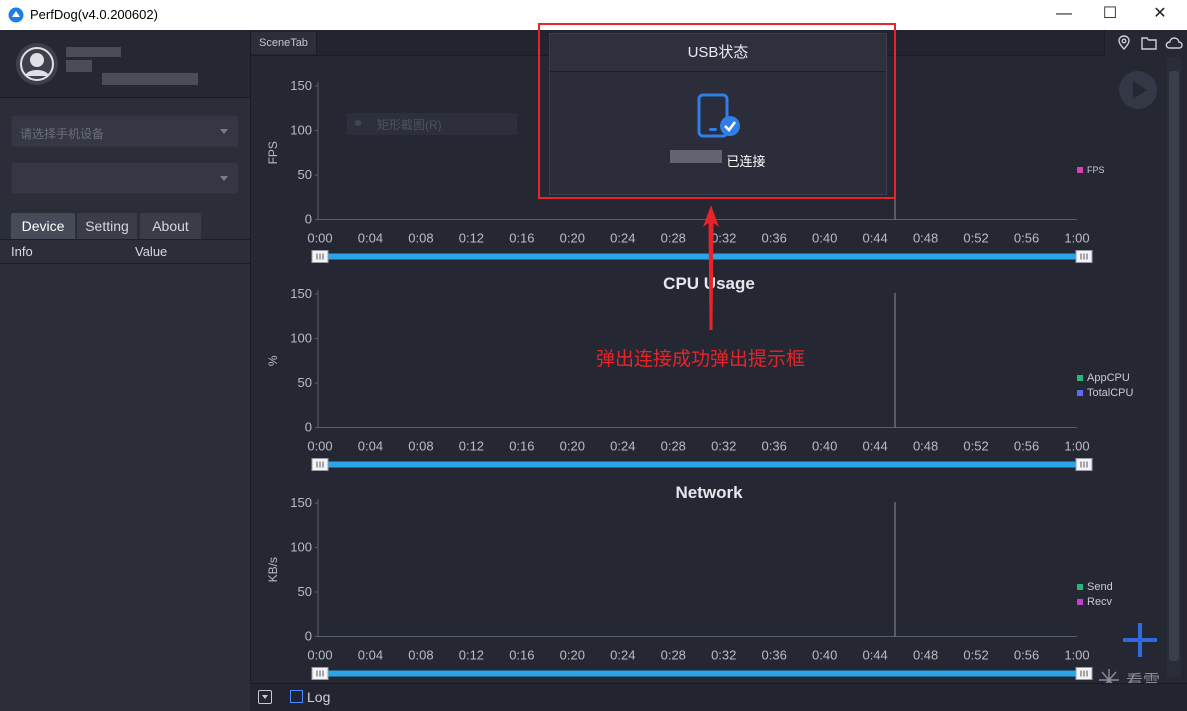 Image resolution: width=1187 pixels, height=711 pixels. Describe the element at coordinates (718, 697) in the screenshot. I see `bottom-bar: Log` at that location.